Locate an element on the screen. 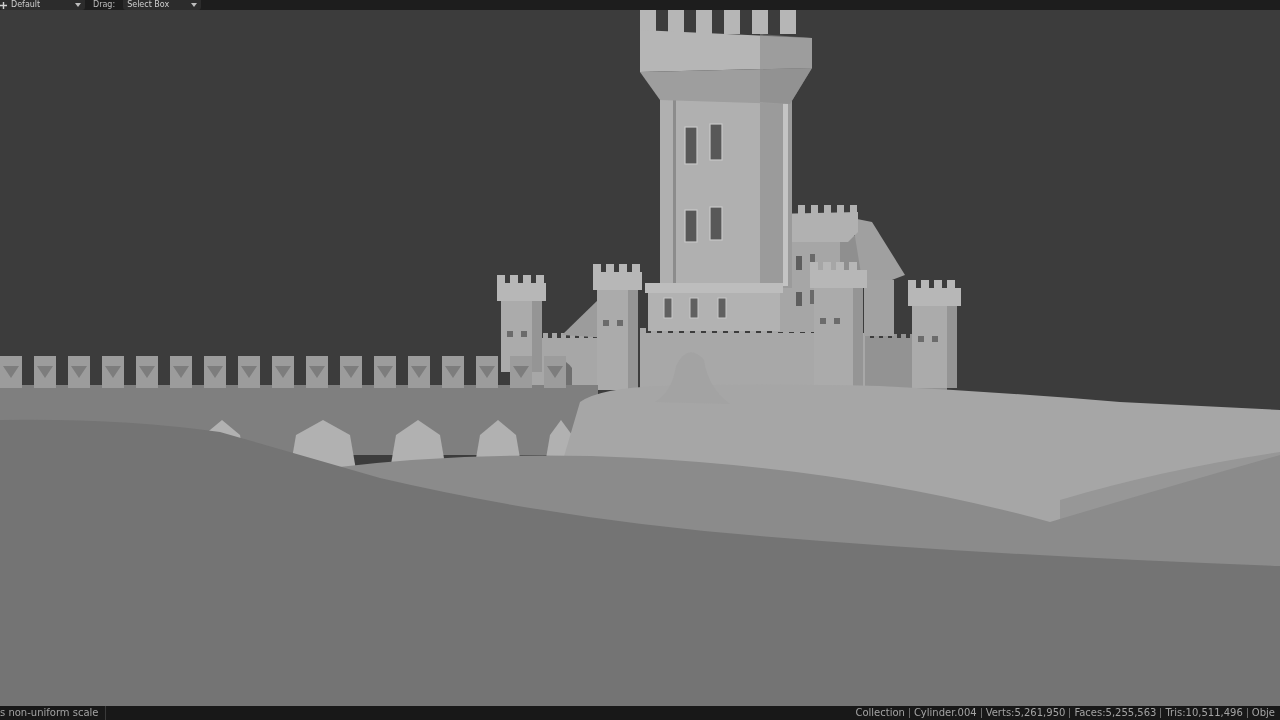  scene-statistic: Obje is located at coordinates (1262, 713).